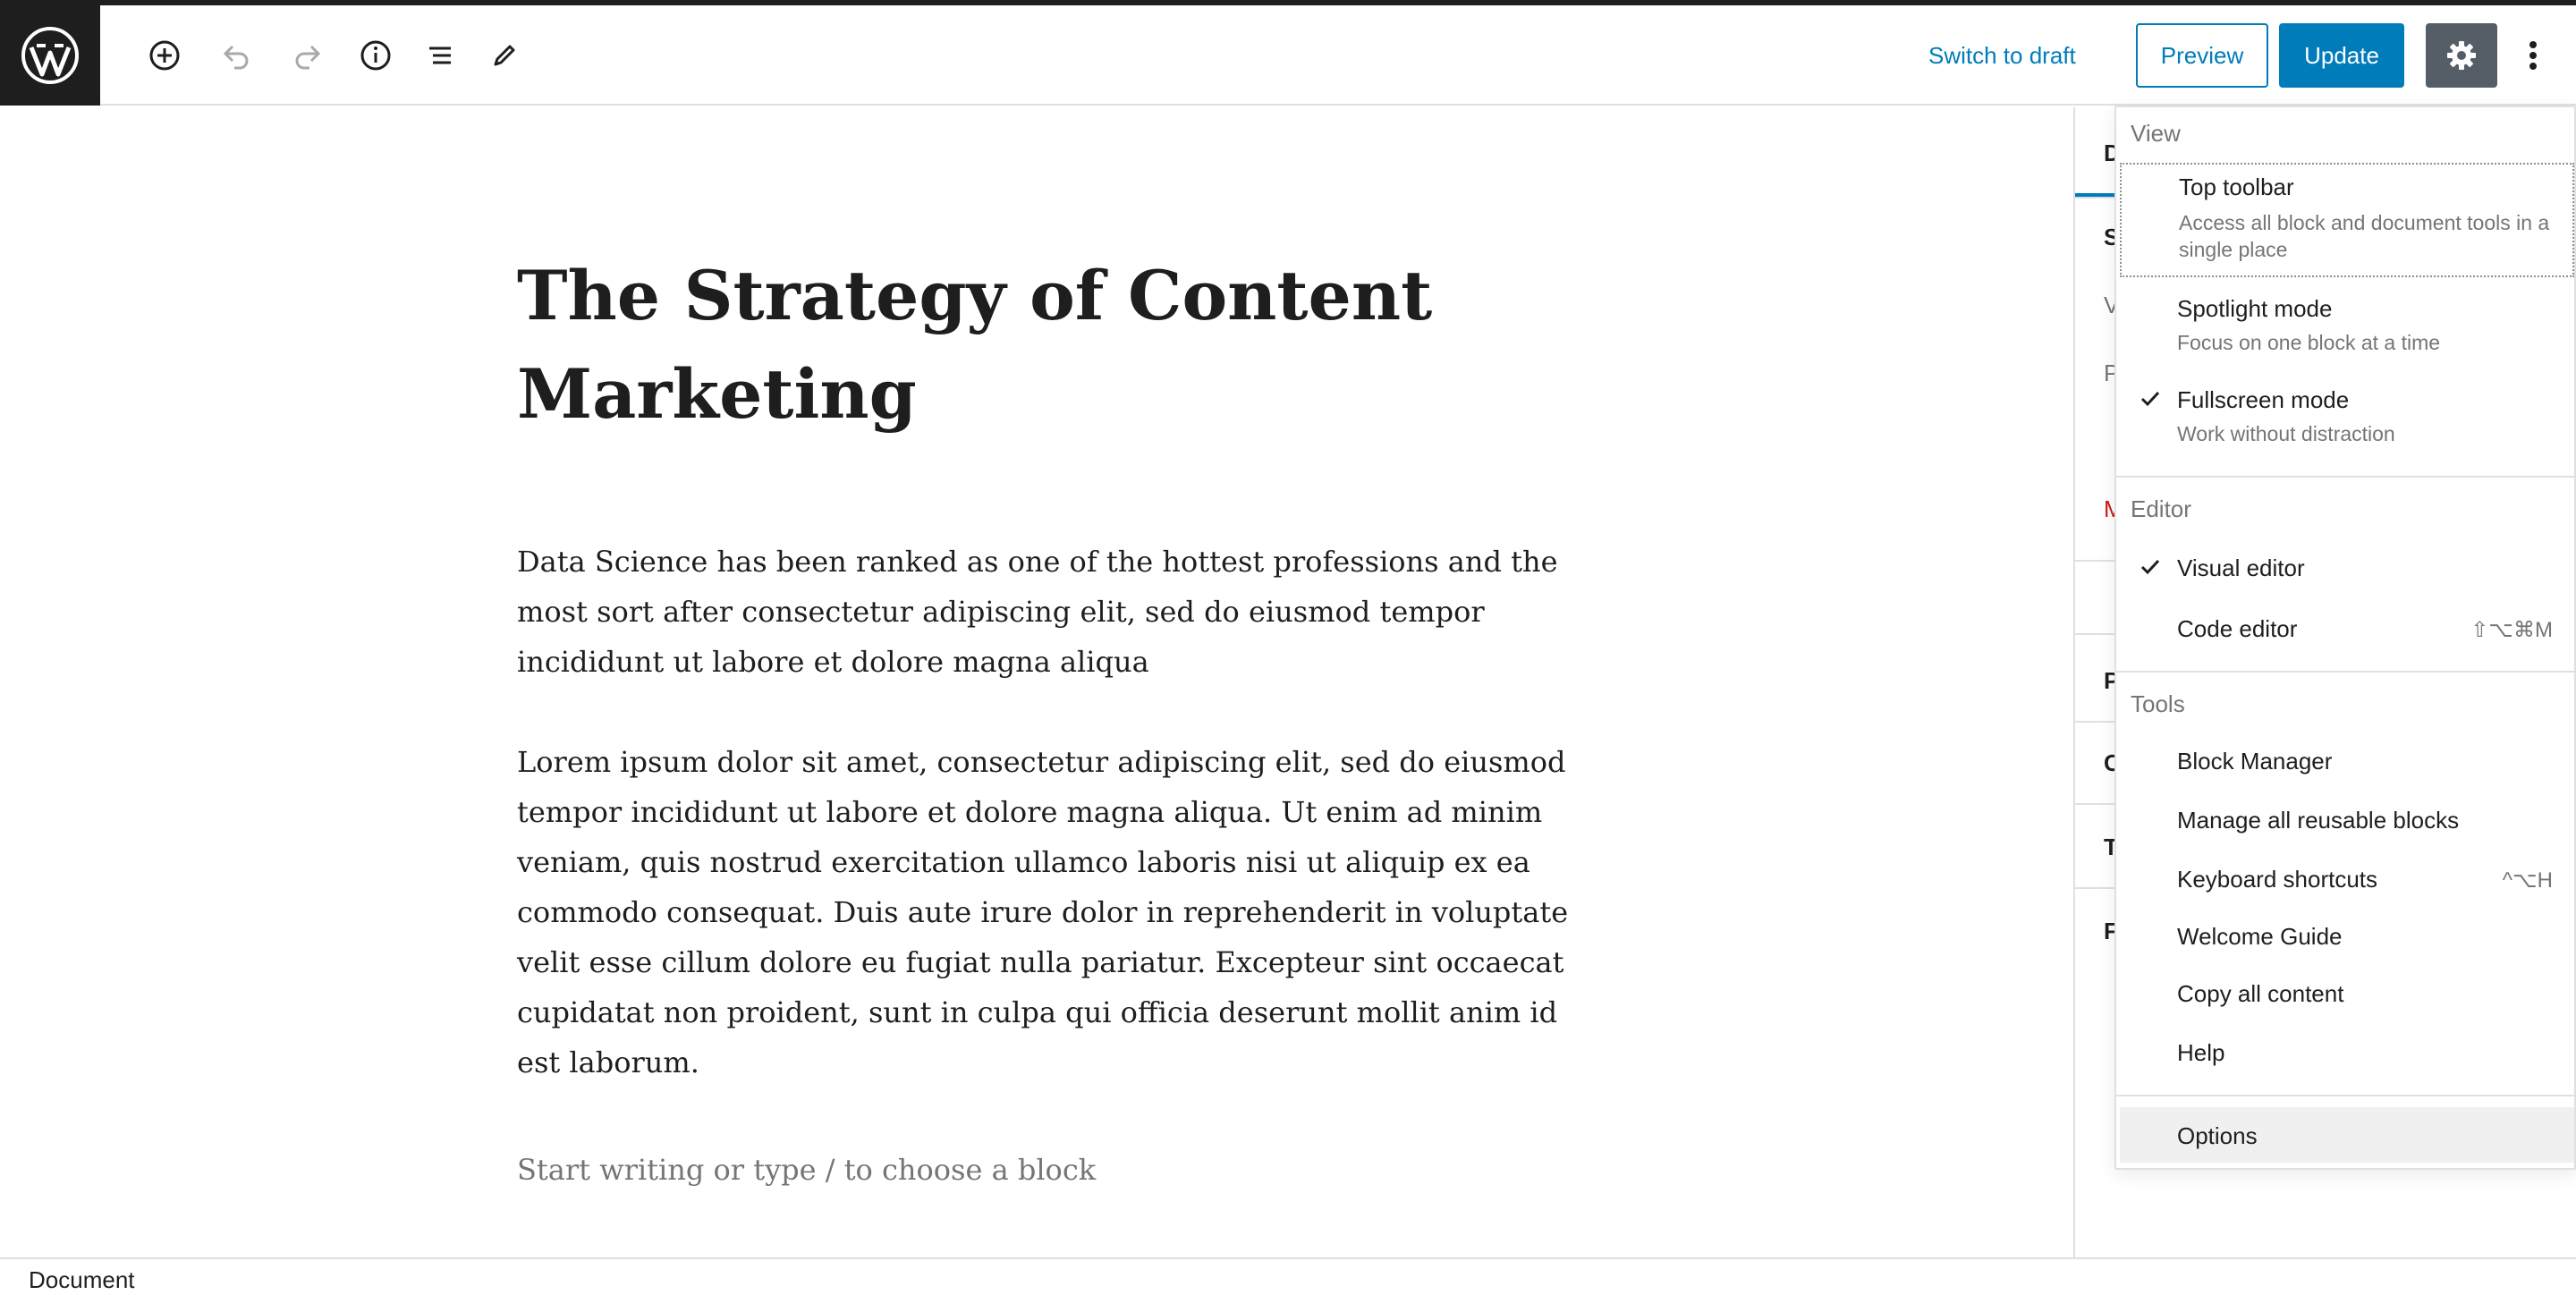 Image resolution: width=2576 pixels, height=1295 pixels. Describe the element at coordinates (2263, 399) in the screenshot. I see `menu-item-label: Fullscreen mode` at that location.